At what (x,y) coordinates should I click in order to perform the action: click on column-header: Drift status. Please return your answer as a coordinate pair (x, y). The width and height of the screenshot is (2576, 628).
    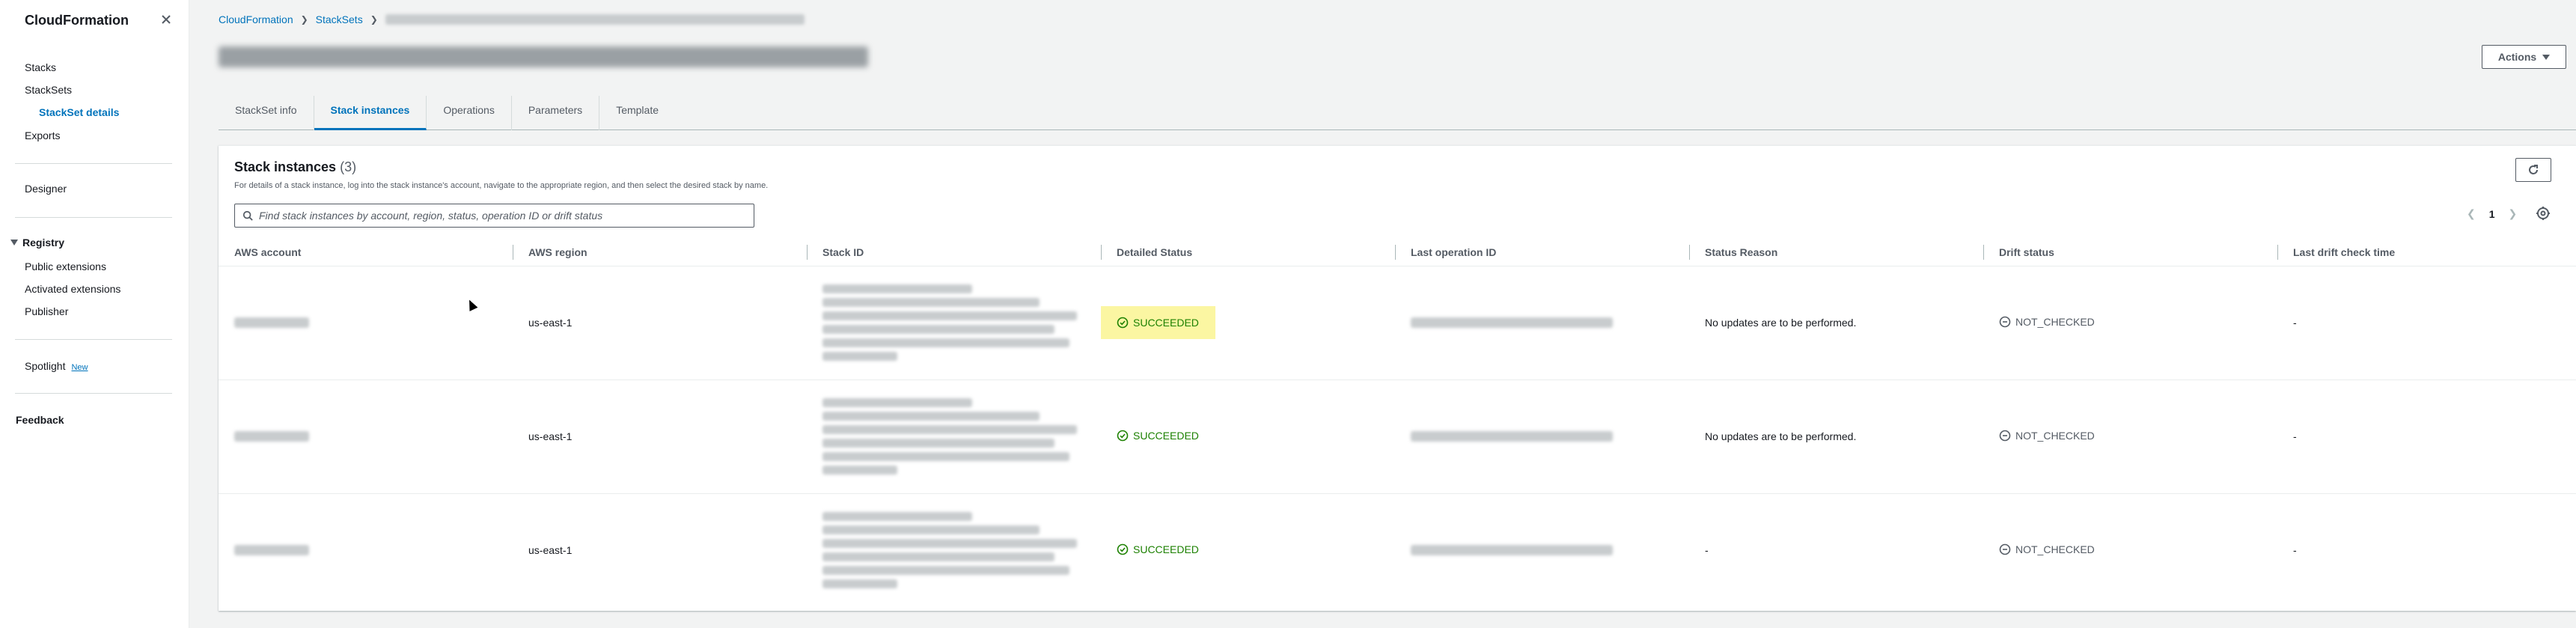
    Looking at the image, I should click on (2130, 253).